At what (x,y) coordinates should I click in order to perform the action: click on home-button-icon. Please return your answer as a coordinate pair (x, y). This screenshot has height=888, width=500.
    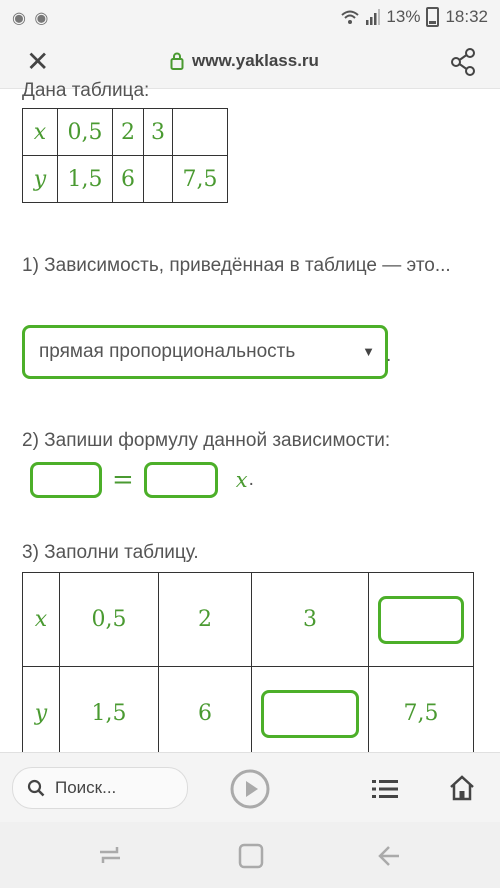
    Looking at the image, I should click on (251, 856).